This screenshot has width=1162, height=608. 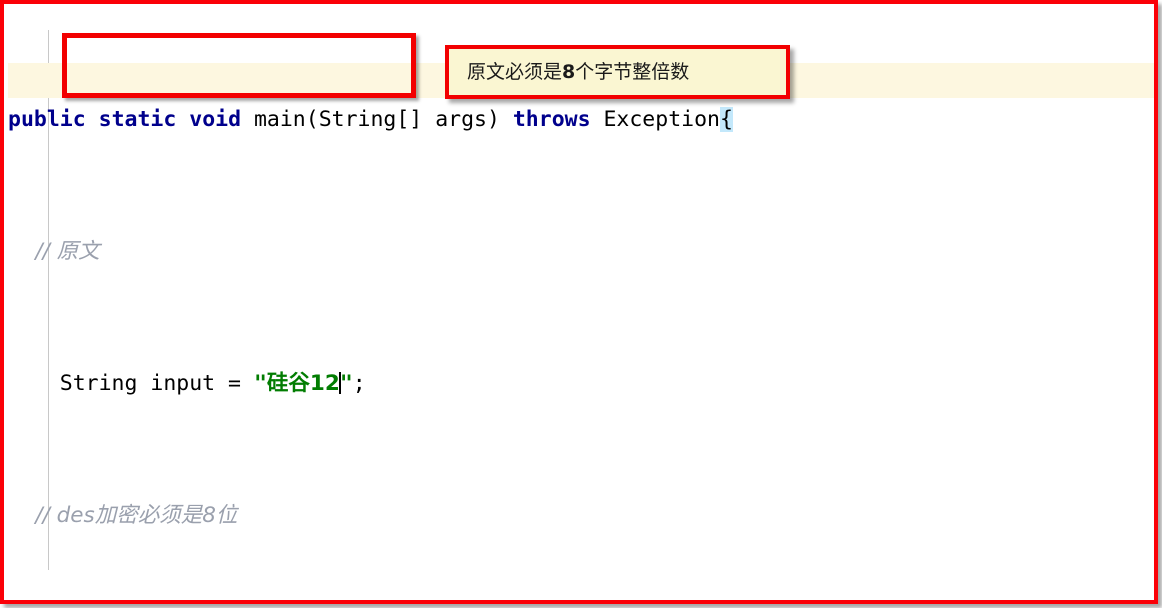 What do you see at coordinates (131, 383) in the screenshot?
I see `input-declaration: String input =` at bounding box center [131, 383].